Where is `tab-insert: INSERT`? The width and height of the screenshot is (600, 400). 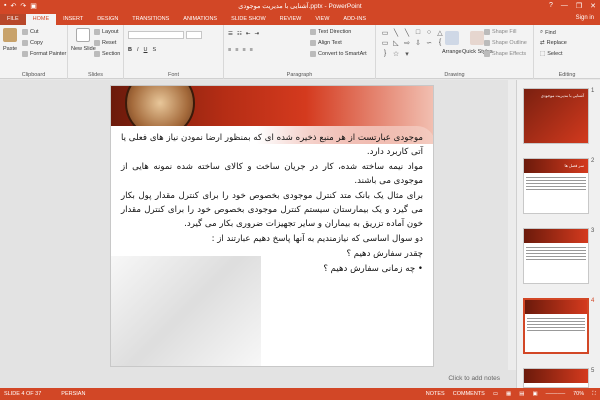
tab-insert: INSERT is located at coordinates (73, 19).